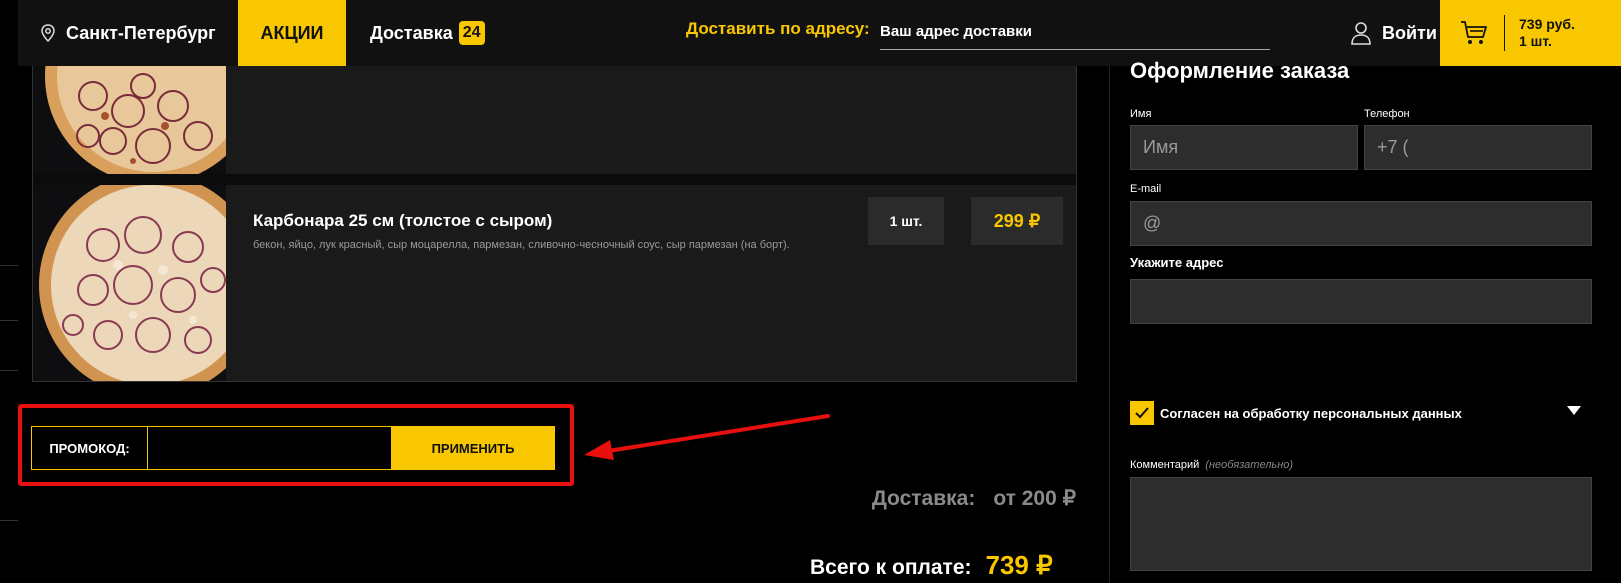 This screenshot has height=583, width=1621. I want to click on promo-code-label: ПРОМОКОД:, so click(90, 448).